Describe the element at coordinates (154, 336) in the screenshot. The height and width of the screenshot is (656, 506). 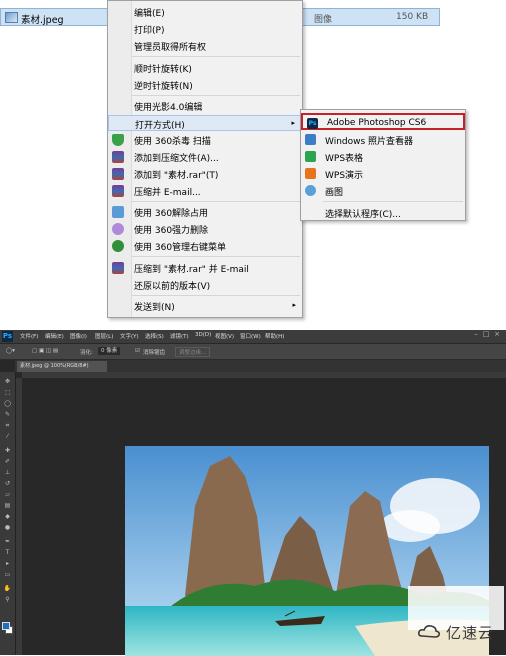
I see `menu-select: 选择(S)` at that location.